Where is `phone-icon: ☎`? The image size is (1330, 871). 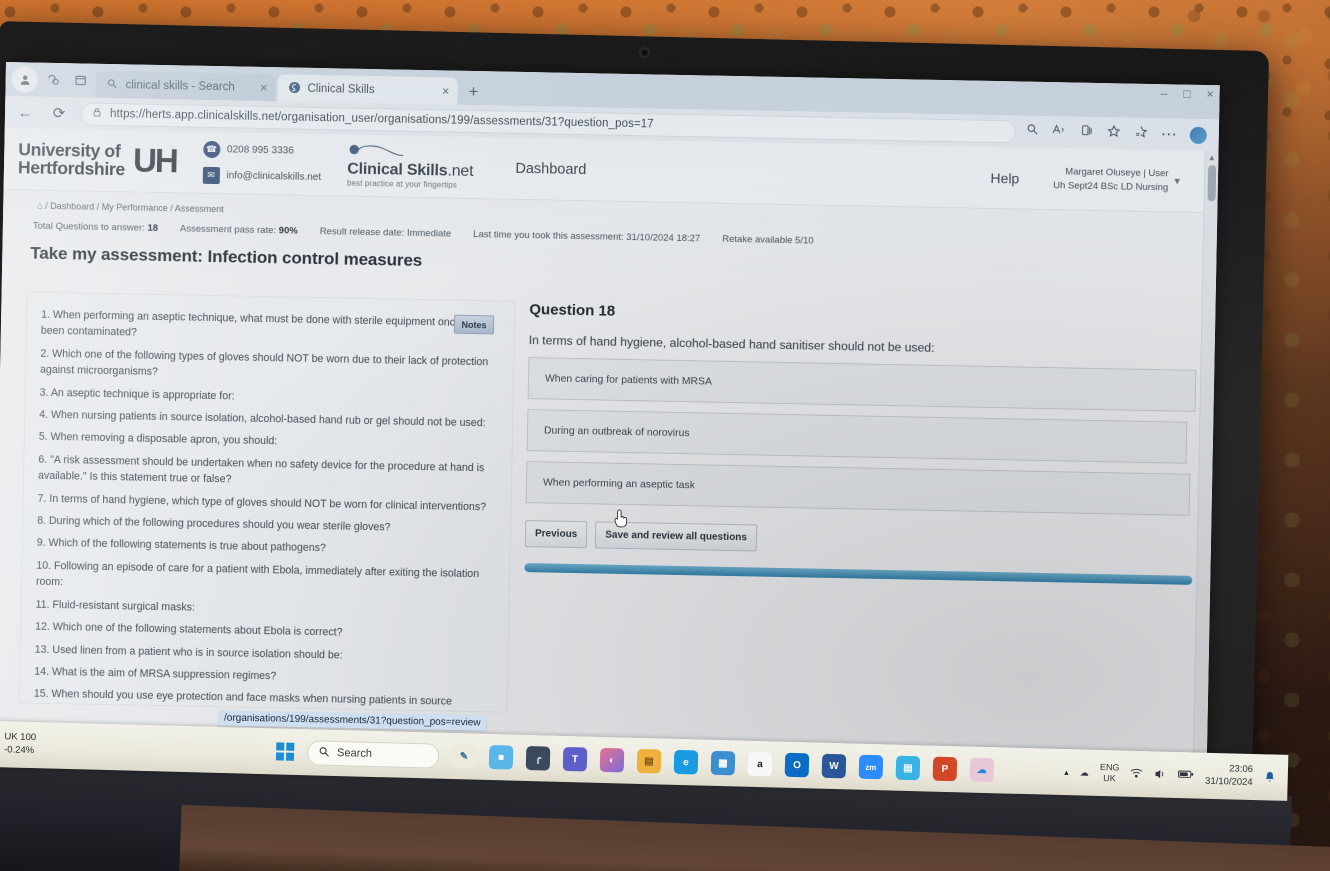
phone-icon: ☎ is located at coordinates (211, 149).